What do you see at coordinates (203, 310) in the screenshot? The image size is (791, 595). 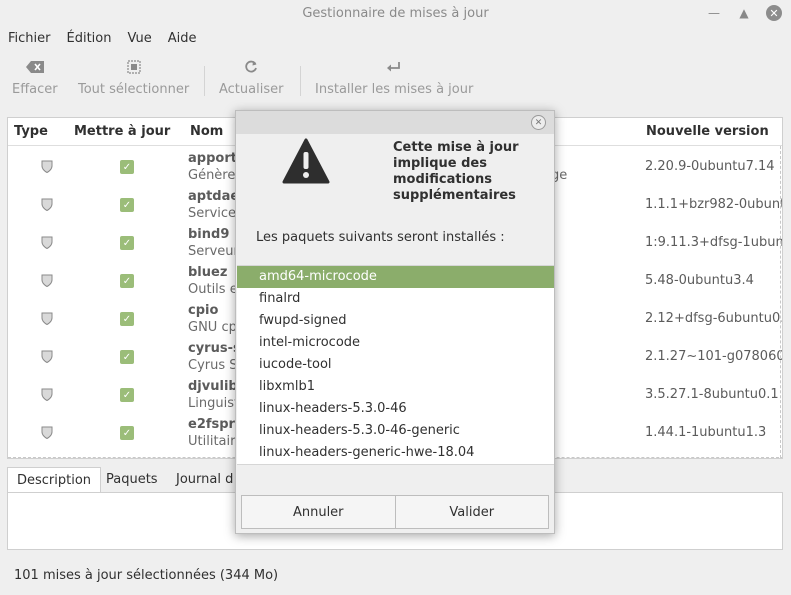 I see `package-name: cpio` at bounding box center [203, 310].